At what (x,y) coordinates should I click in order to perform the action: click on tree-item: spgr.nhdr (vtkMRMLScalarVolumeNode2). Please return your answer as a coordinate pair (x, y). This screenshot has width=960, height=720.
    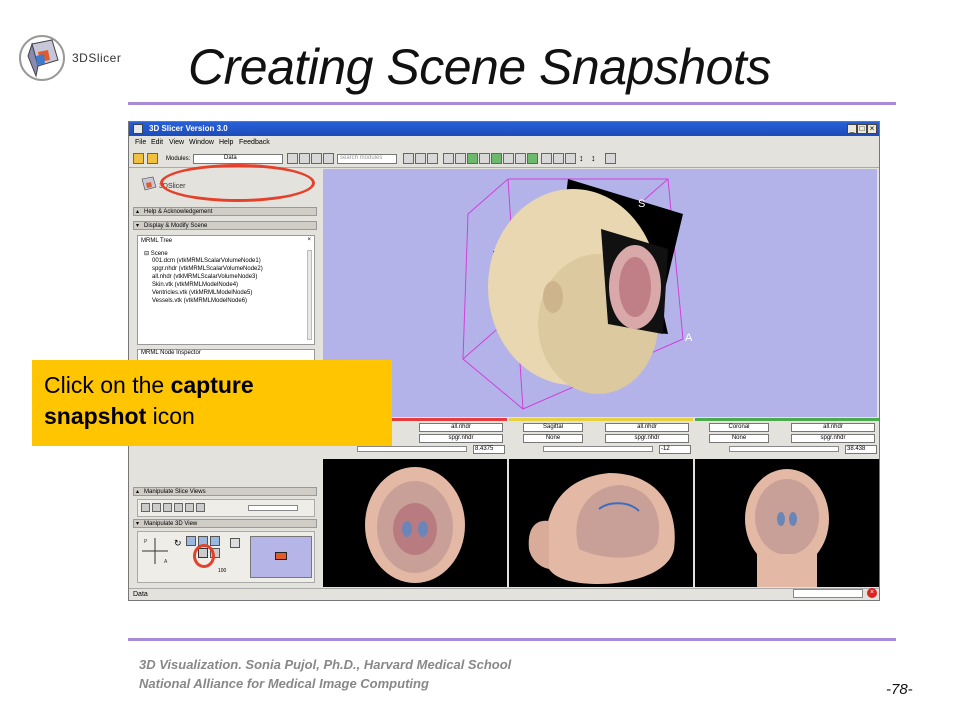
    Looking at the image, I should click on (207, 269).